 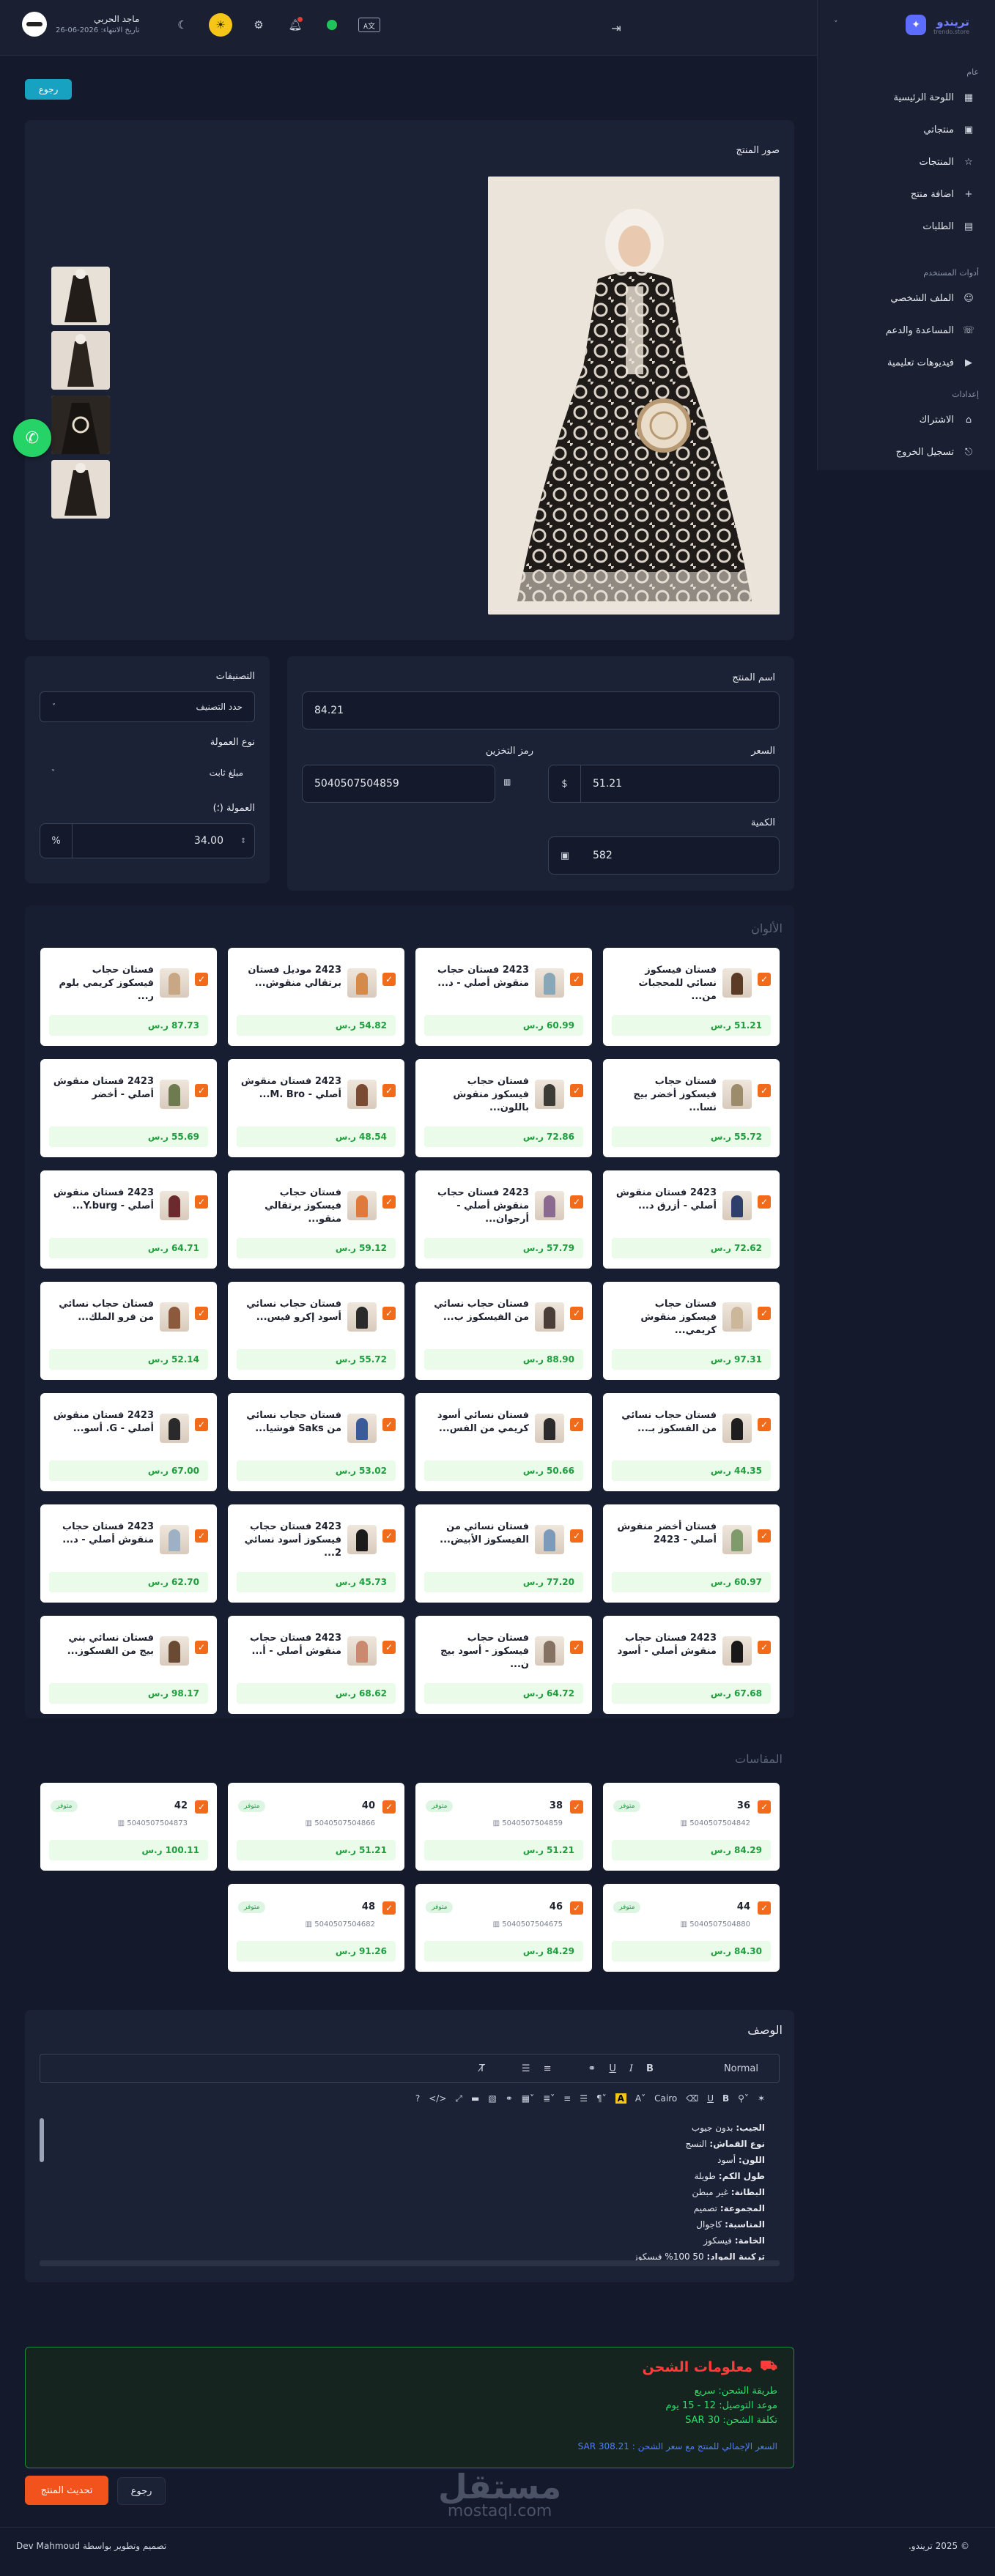 What do you see at coordinates (147, 840) in the screenshot?
I see `commission-input: ⇕ 34.00 %` at bounding box center [147, 840].